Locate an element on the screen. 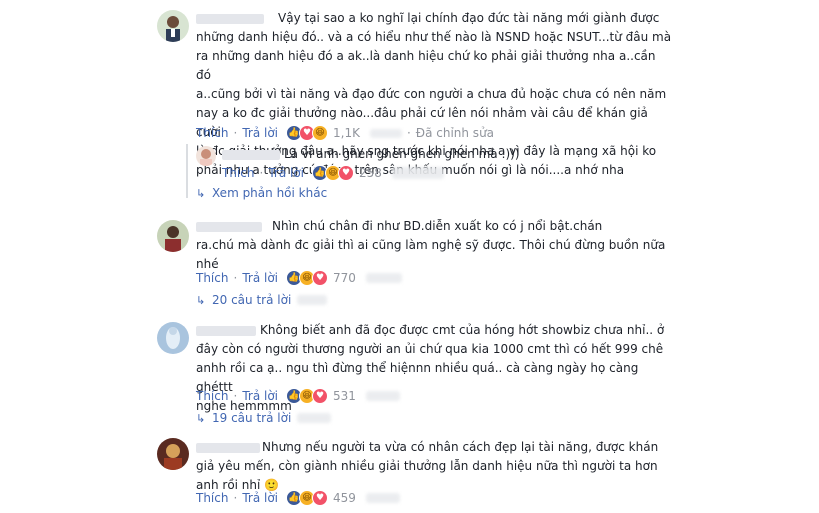  reply-count-link: ↳ 20 câu trả lời is located at coordinates (262, 300).